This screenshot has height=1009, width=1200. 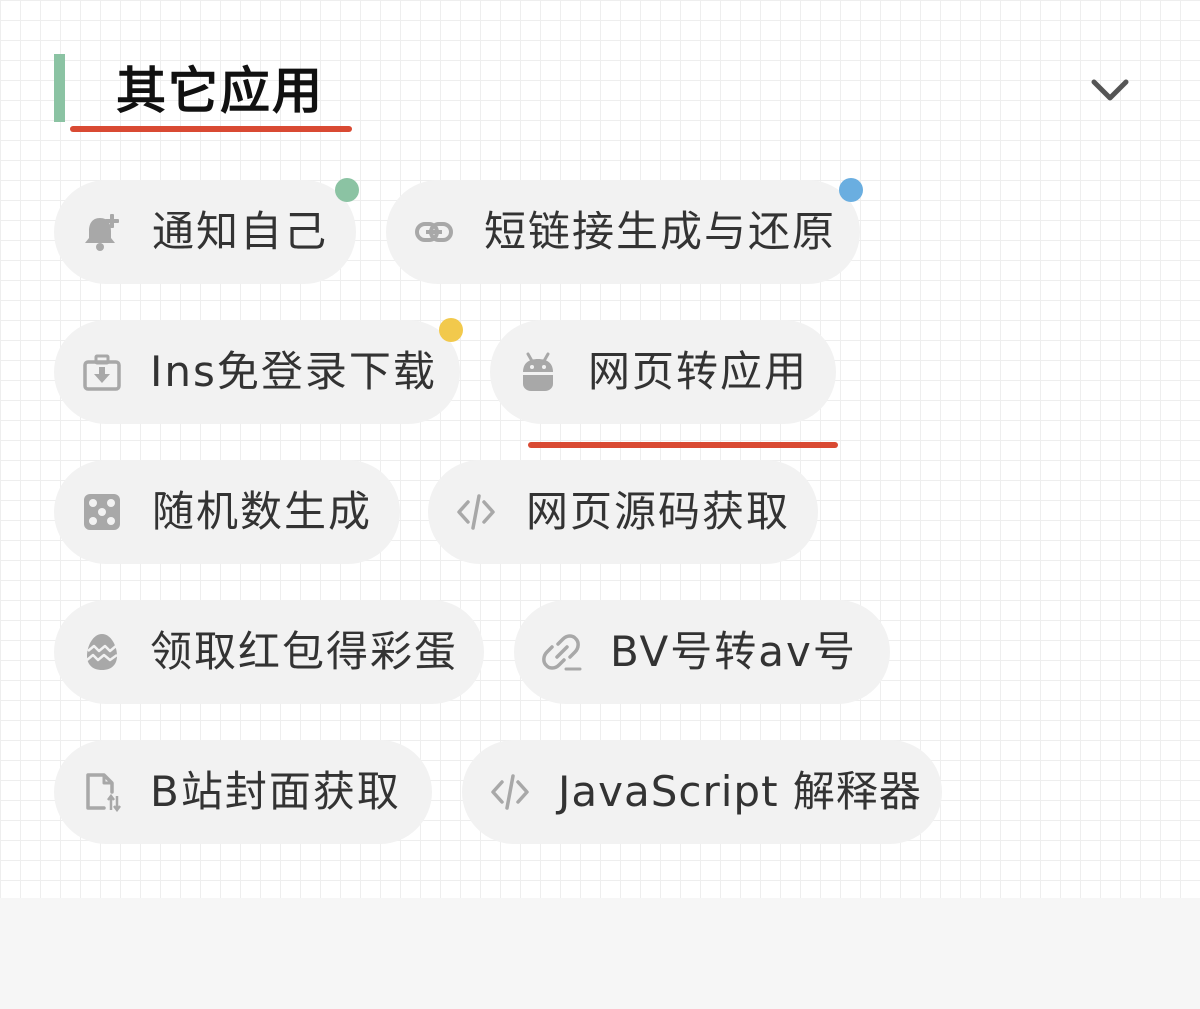 What do you see at coordinates (683, 445) in the screenshot?
I see `highlight-underline` at bounding box center [683, 445].